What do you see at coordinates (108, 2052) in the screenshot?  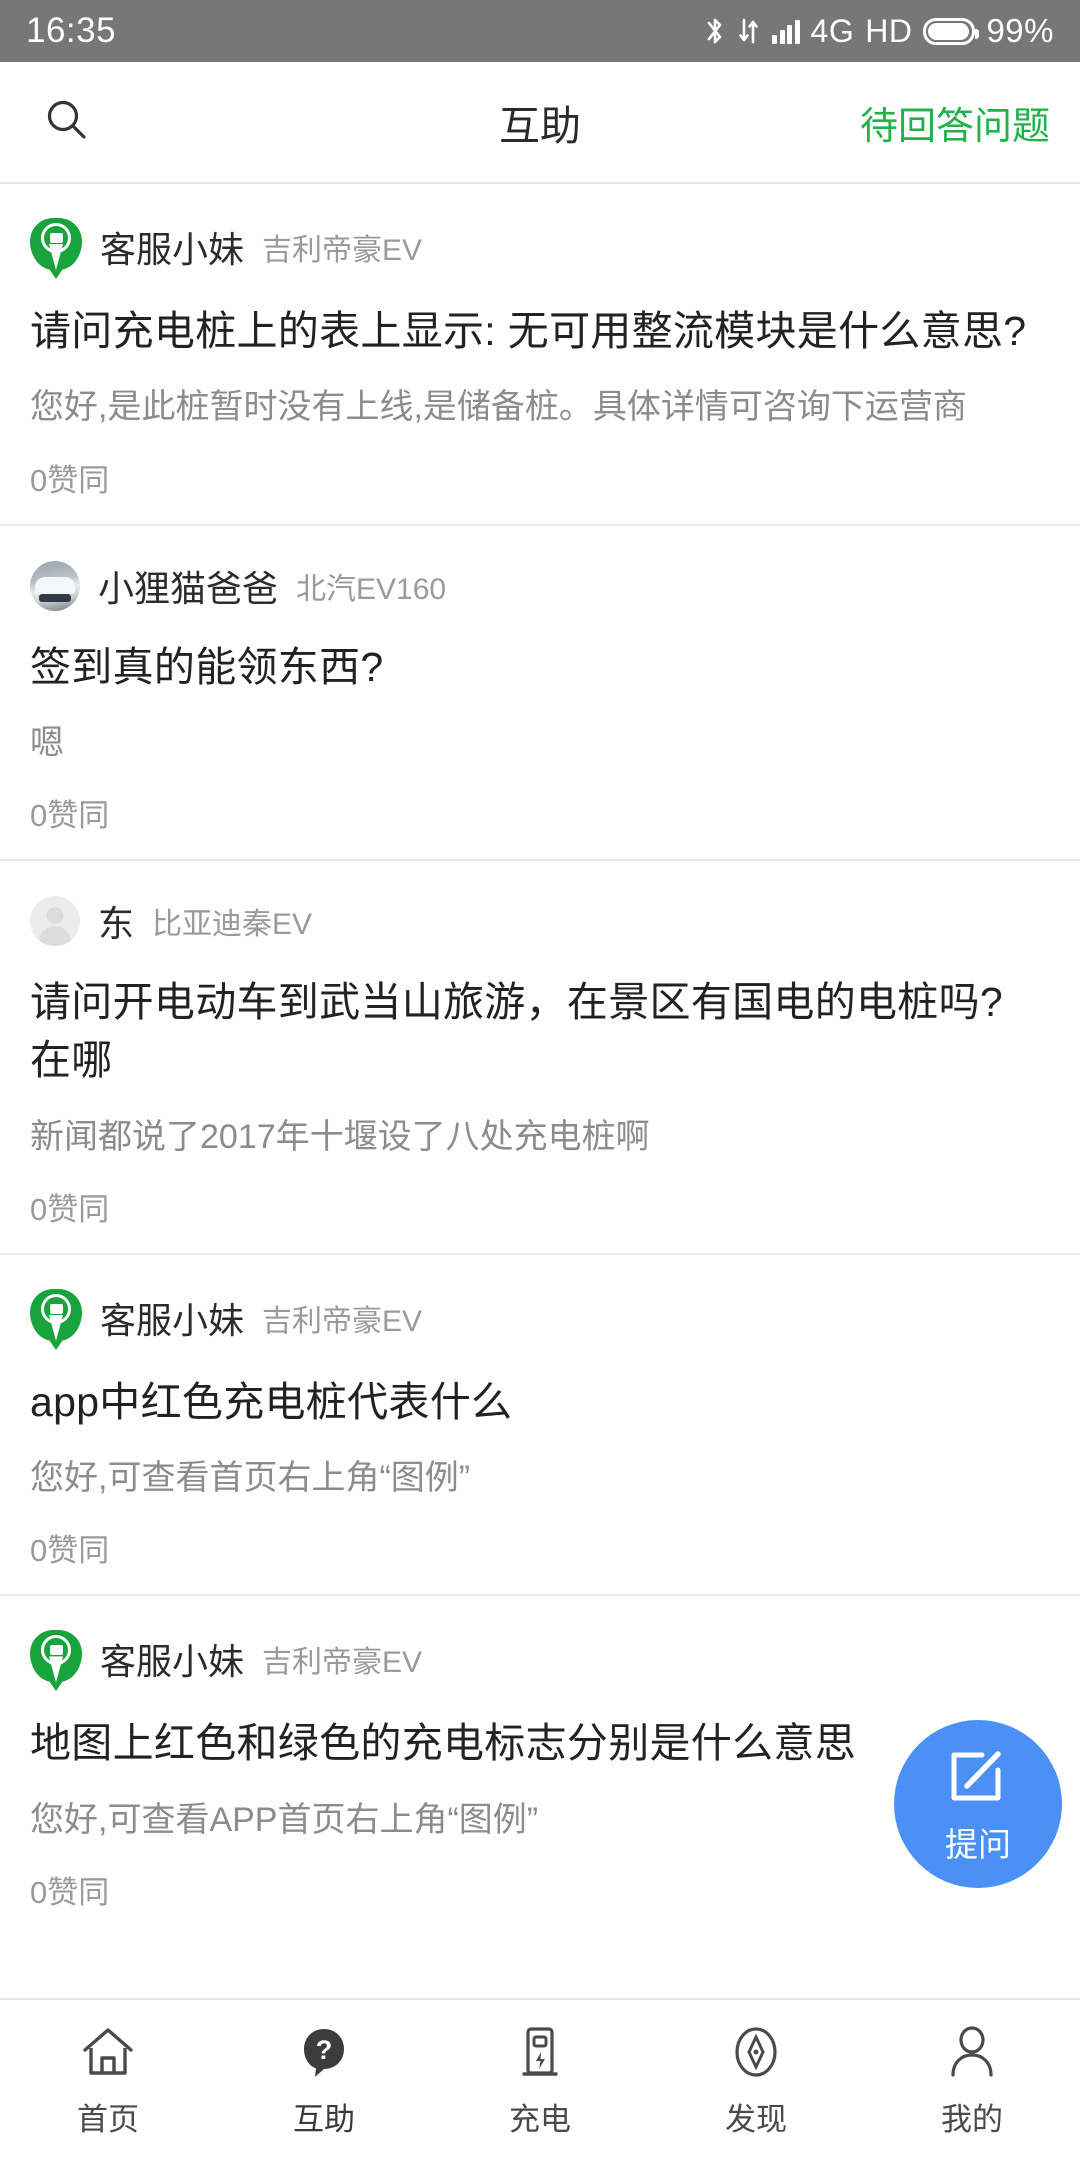 I see `home-icon` at bounding box center [108, 2052].